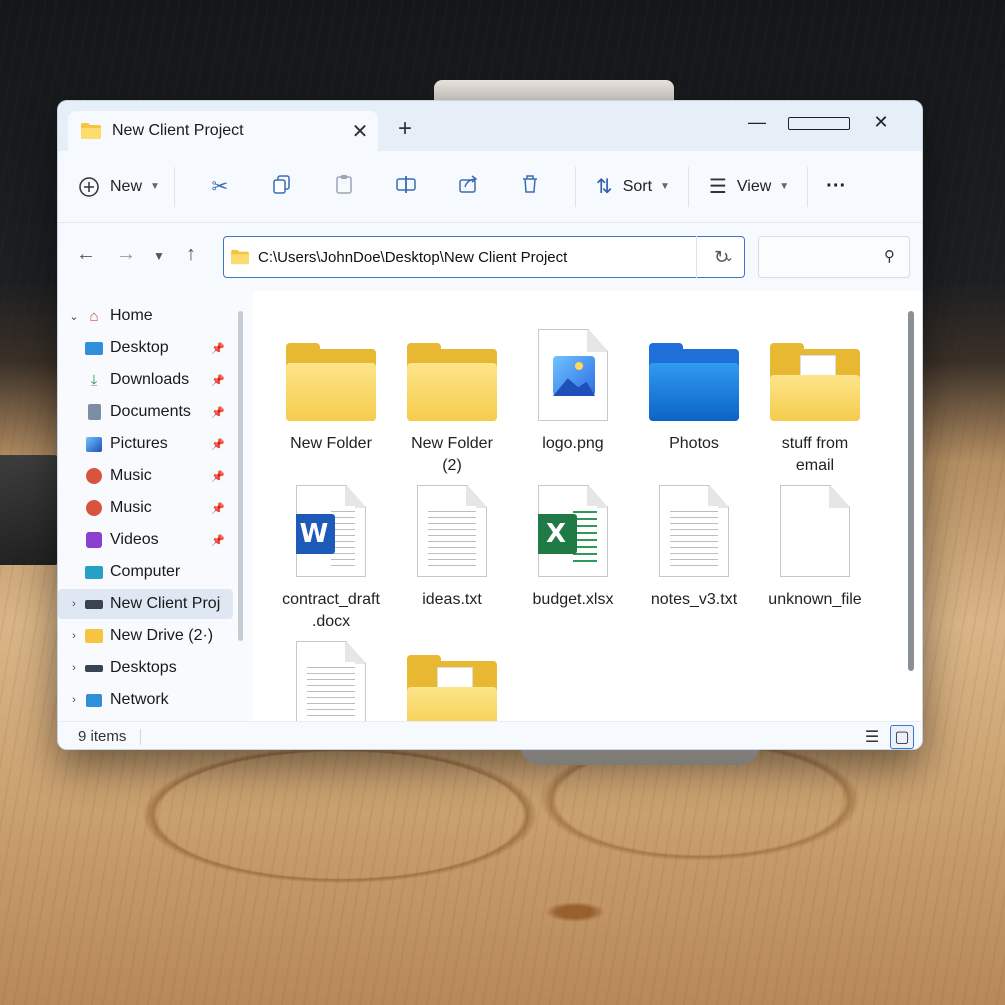 The width and height of the screenshot is (1005, 1005). I want to click on content-scrollbar, so click(911, 491).